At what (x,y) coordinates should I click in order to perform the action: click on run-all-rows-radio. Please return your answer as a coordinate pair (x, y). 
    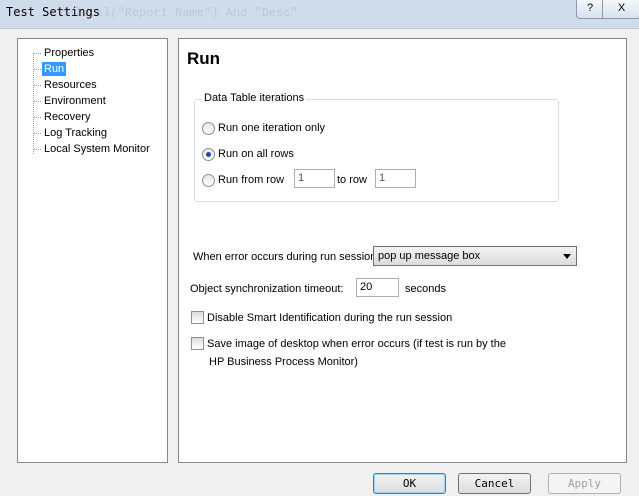
    Looking at the image, I should click on (208, 154).